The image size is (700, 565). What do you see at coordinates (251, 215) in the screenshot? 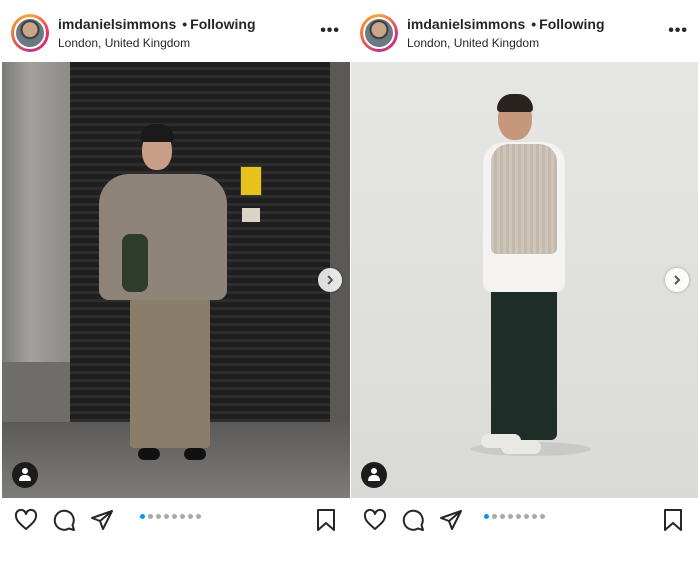
I see `small-sign` at bounding box center [251, 215].